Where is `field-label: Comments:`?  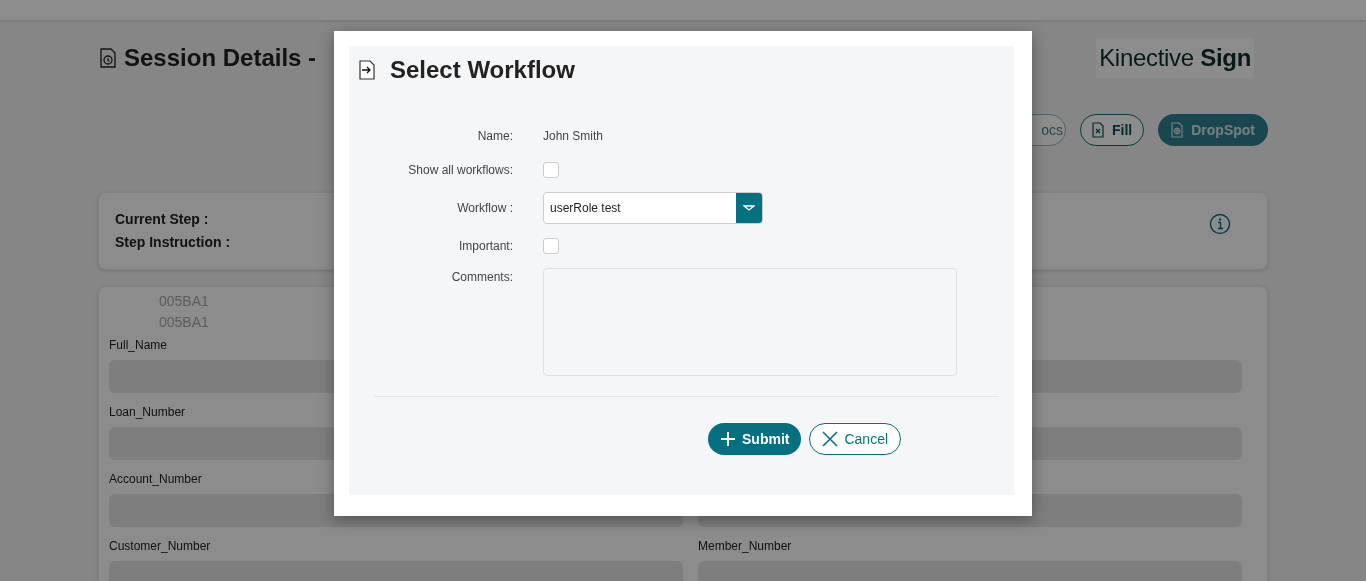
field-label: Comments: is located at coordinates (481, 276).